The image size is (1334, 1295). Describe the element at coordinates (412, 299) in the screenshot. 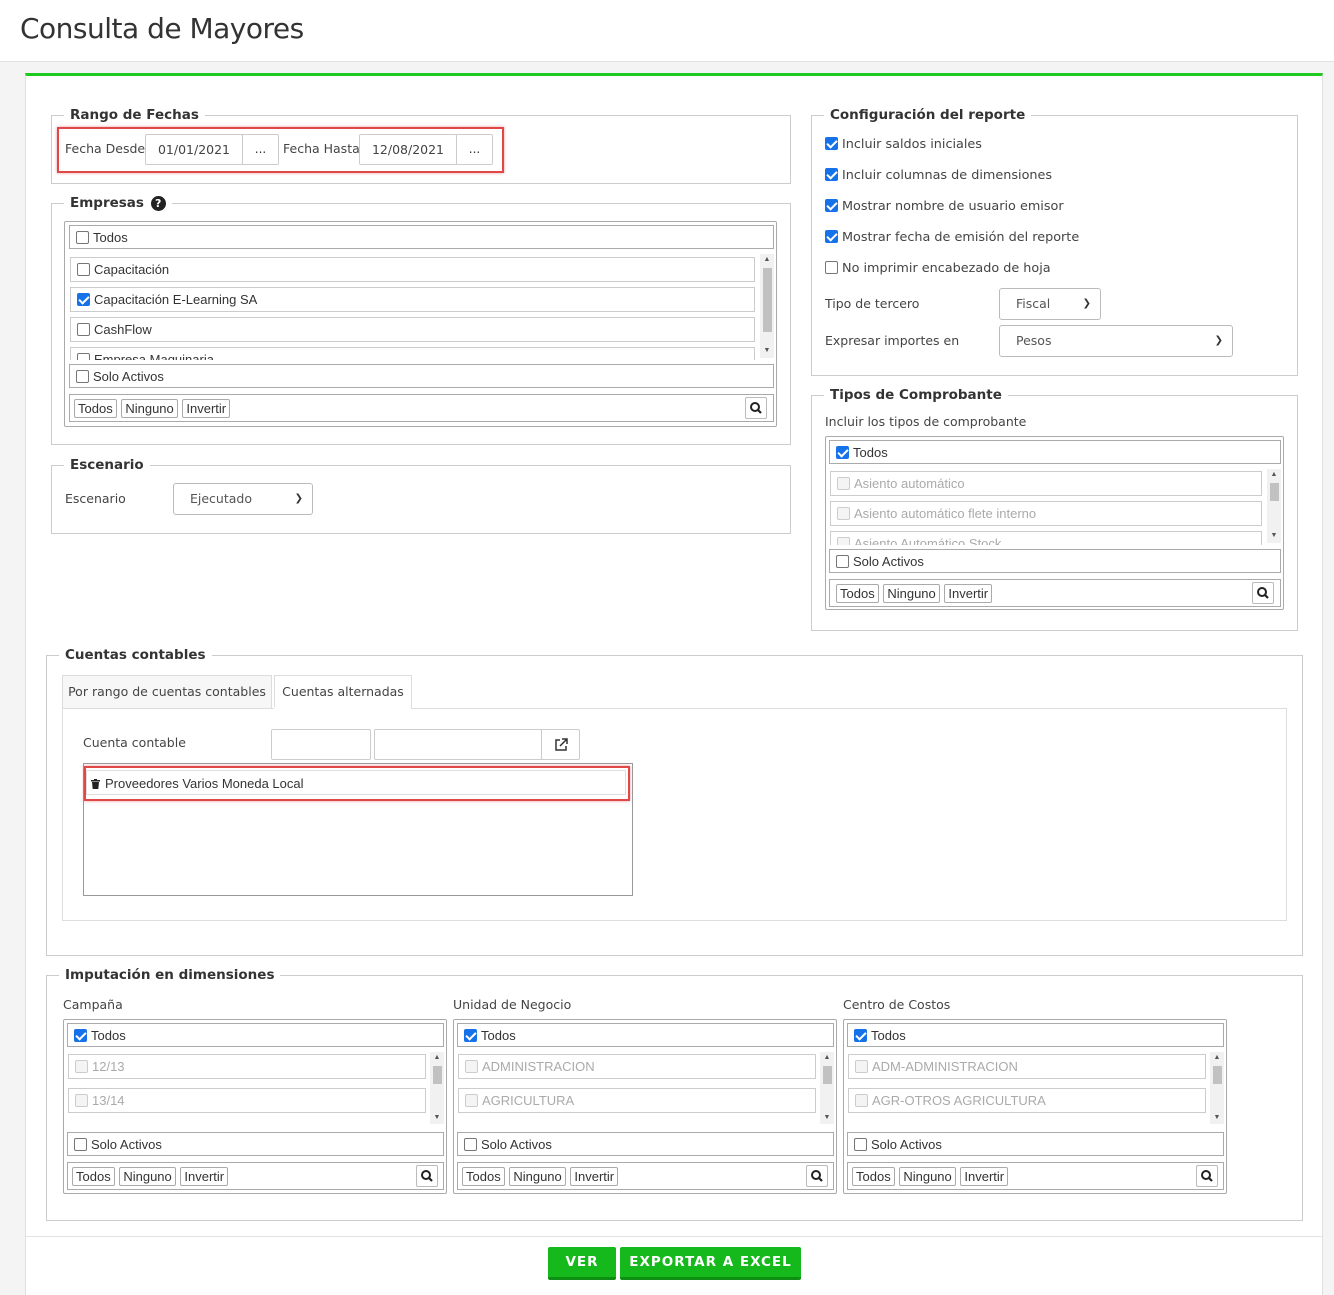

I see `list-item: Capacitación E-Learning SA` at that location.